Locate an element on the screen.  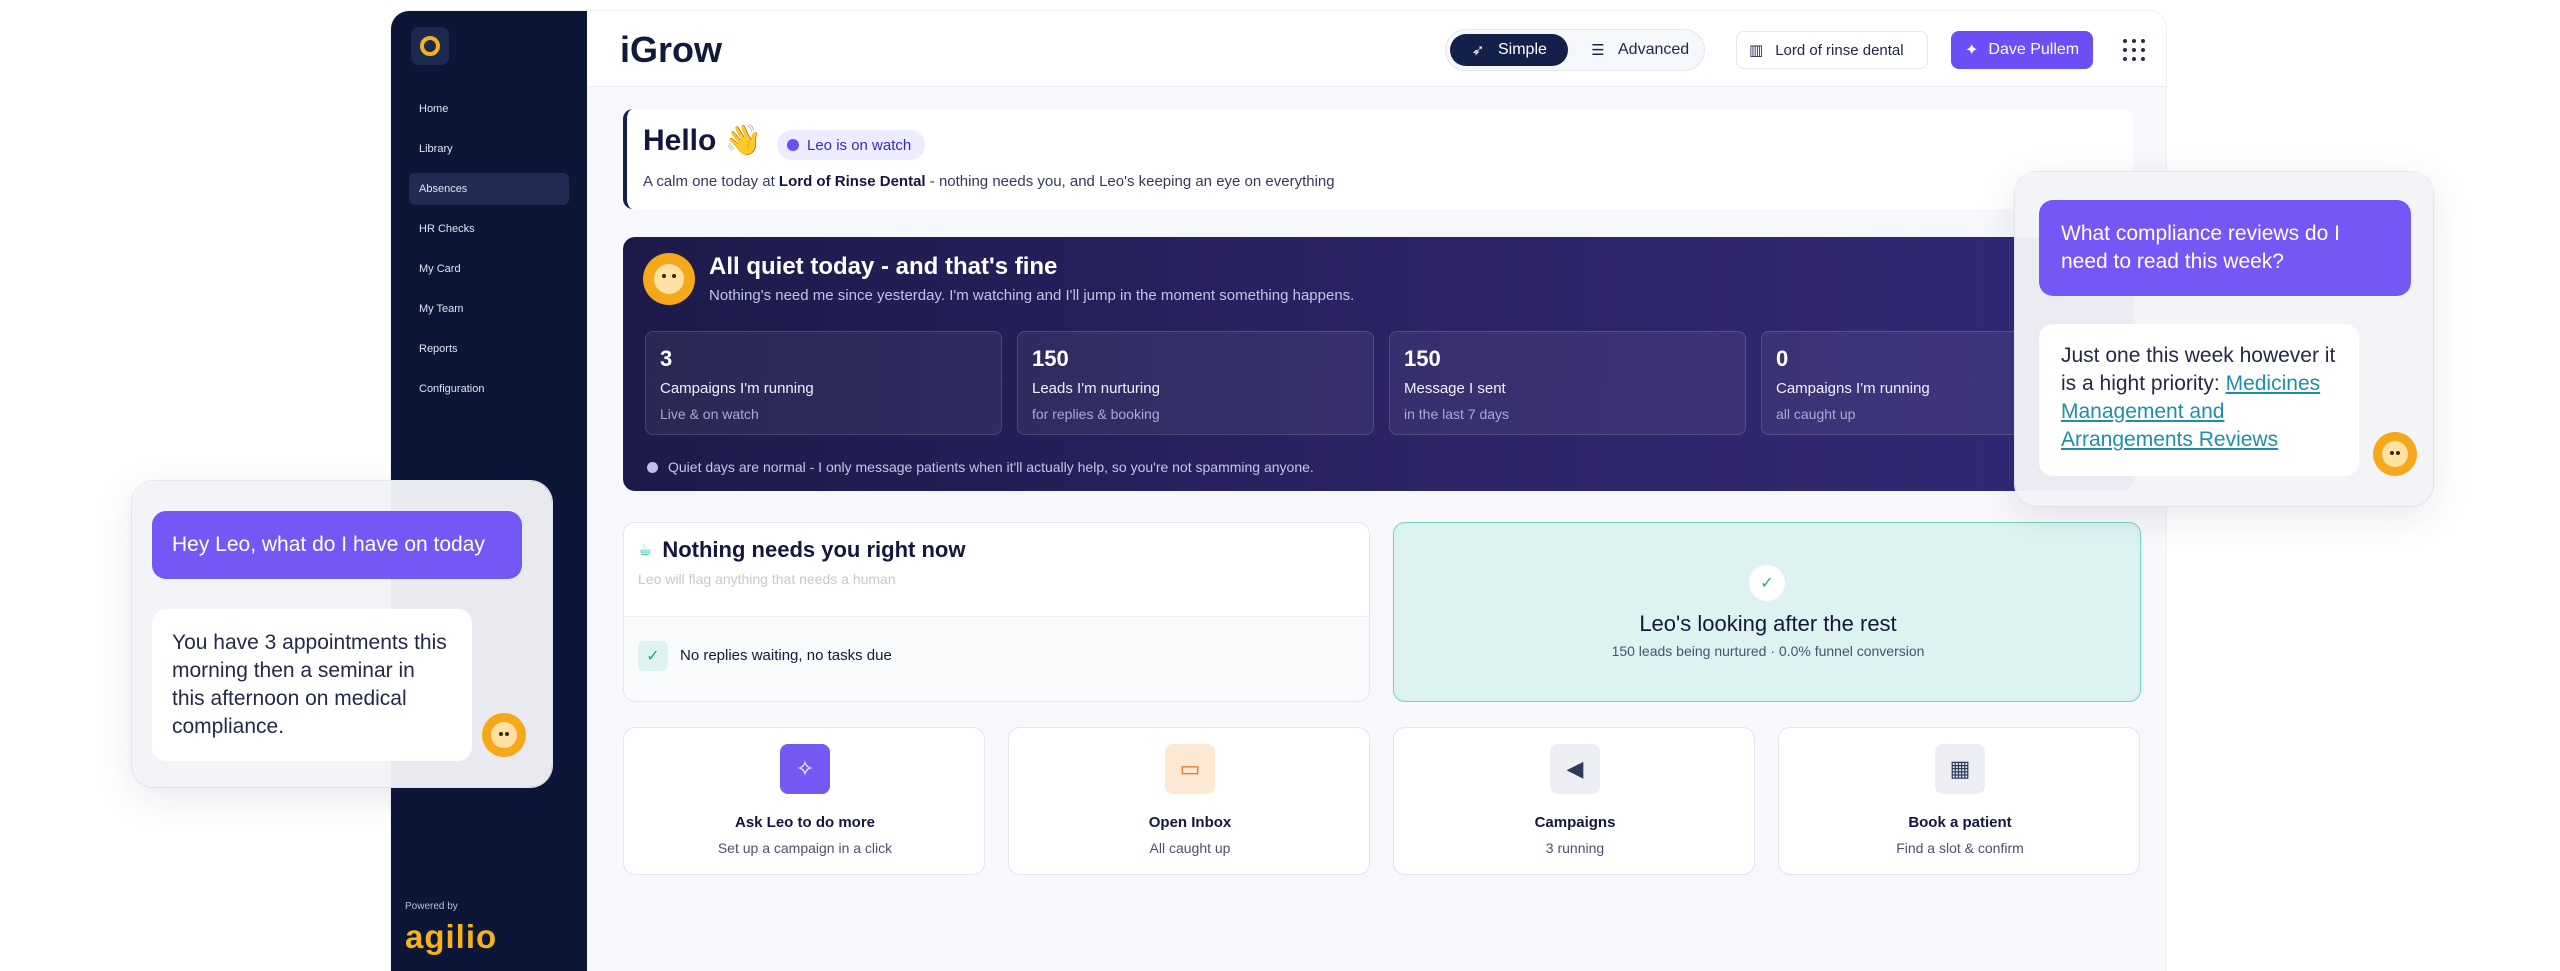
check-icon: ✓ is located at coordinates (653, 656).